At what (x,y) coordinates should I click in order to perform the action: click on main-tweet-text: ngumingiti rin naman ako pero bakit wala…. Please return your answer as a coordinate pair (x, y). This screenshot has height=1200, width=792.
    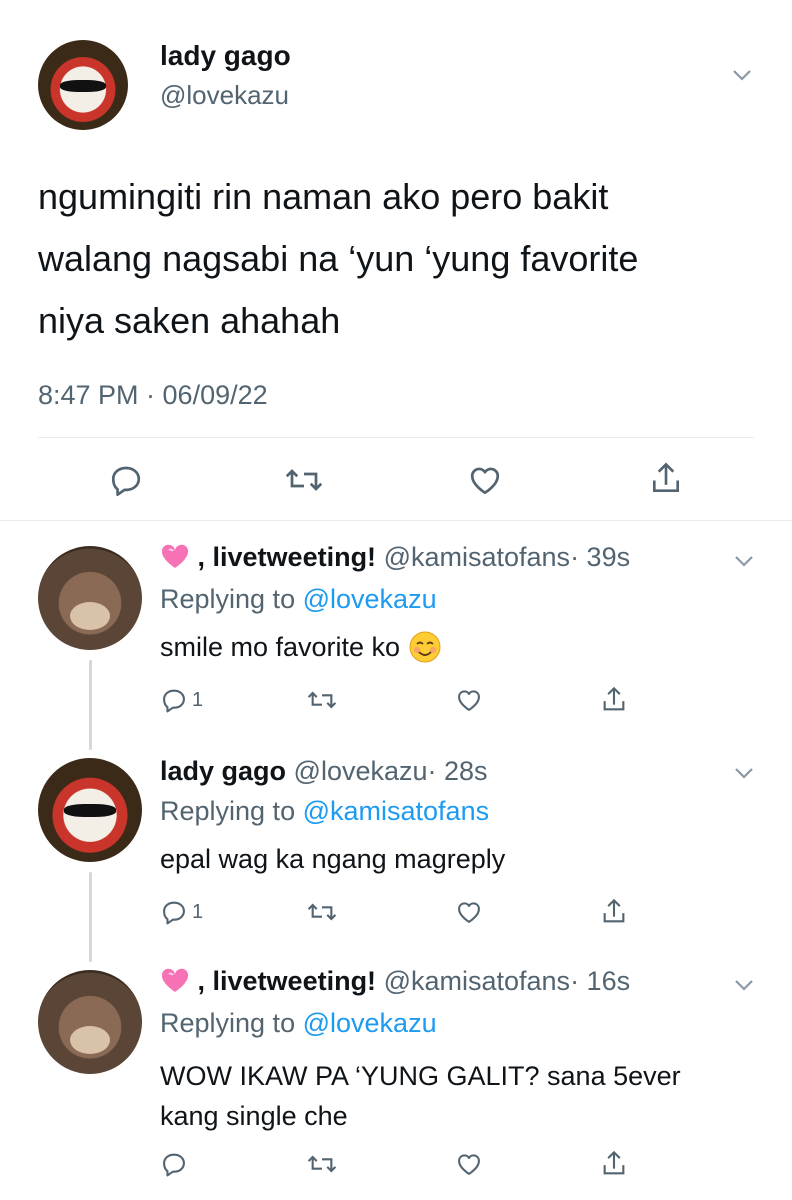
    Looking at the image, I should click on (338, 259).